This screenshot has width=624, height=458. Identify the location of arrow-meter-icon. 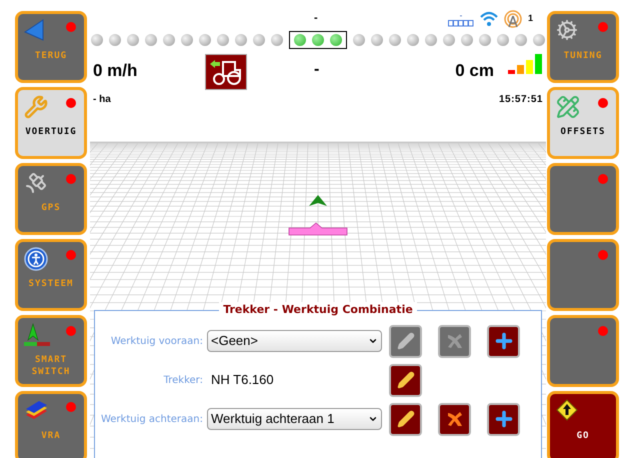
(37, 335).